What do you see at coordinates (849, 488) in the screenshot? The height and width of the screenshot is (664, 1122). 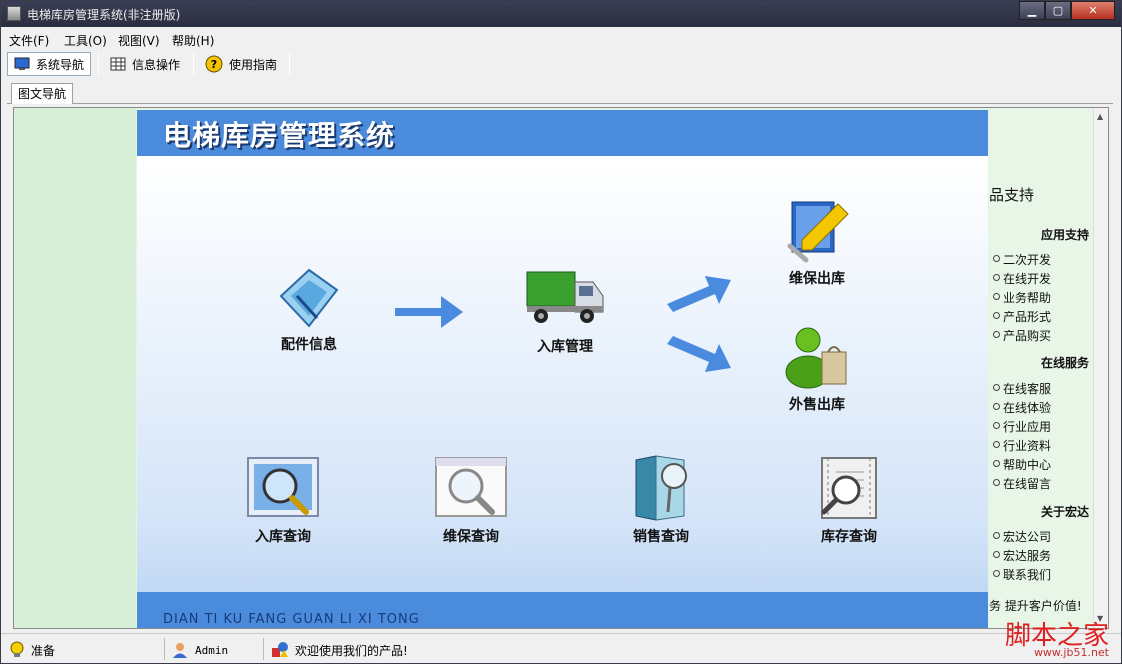 I see `magnifier-film-icon` at bounding box center [849, 488].